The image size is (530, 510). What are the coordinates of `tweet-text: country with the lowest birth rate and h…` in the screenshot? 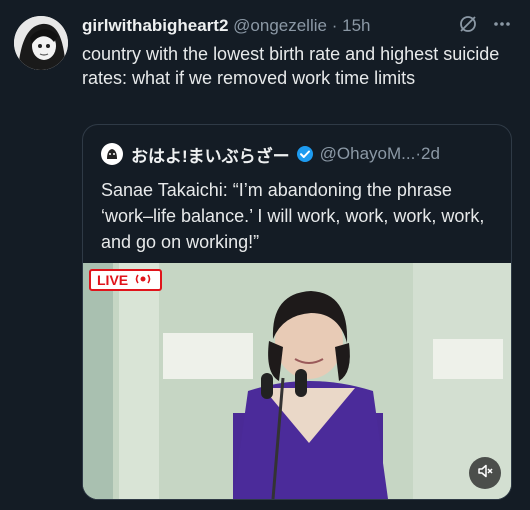 It's located at (291, 66).